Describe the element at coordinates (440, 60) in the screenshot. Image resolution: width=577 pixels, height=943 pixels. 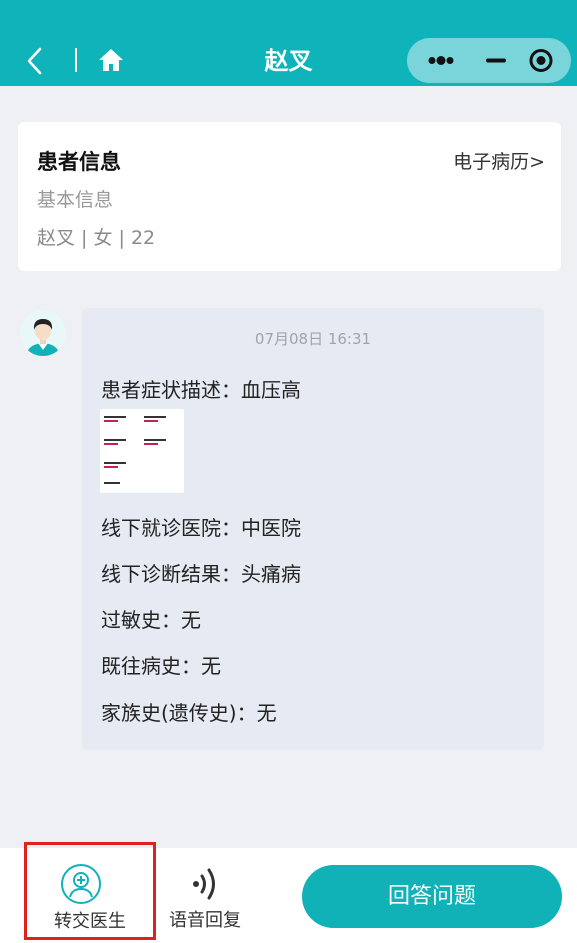
I see `more-dots-icon` at that location.